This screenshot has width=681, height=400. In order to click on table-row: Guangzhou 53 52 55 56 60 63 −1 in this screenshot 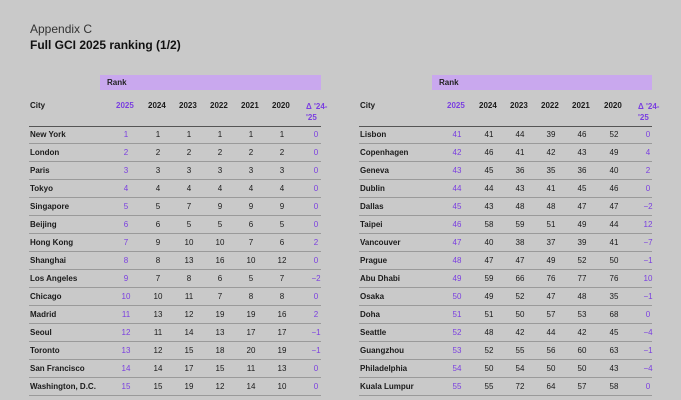, I will do `click(506, 351)`.